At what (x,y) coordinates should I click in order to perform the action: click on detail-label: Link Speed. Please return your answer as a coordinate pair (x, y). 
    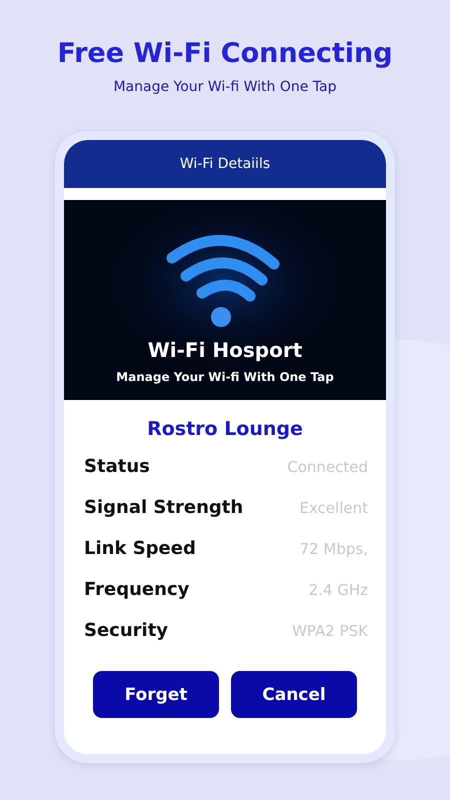
    Looking at the image, I should click on (140, 548).